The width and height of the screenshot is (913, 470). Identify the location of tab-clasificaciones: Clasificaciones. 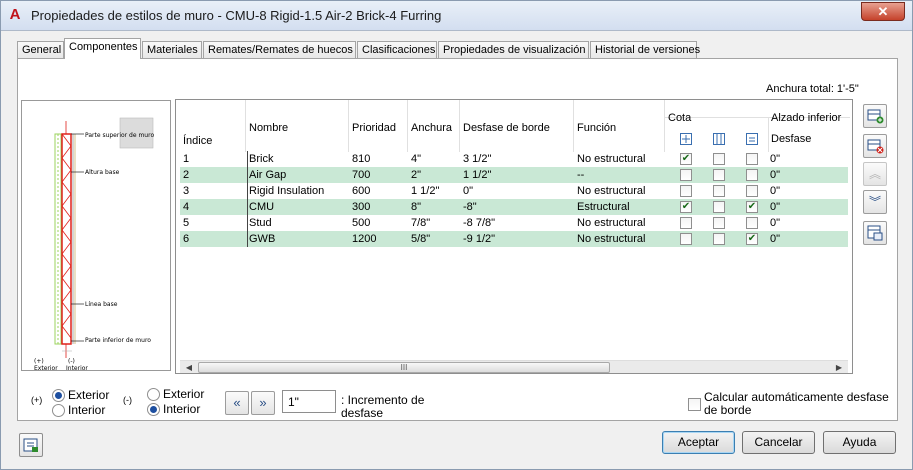
(397, 50).